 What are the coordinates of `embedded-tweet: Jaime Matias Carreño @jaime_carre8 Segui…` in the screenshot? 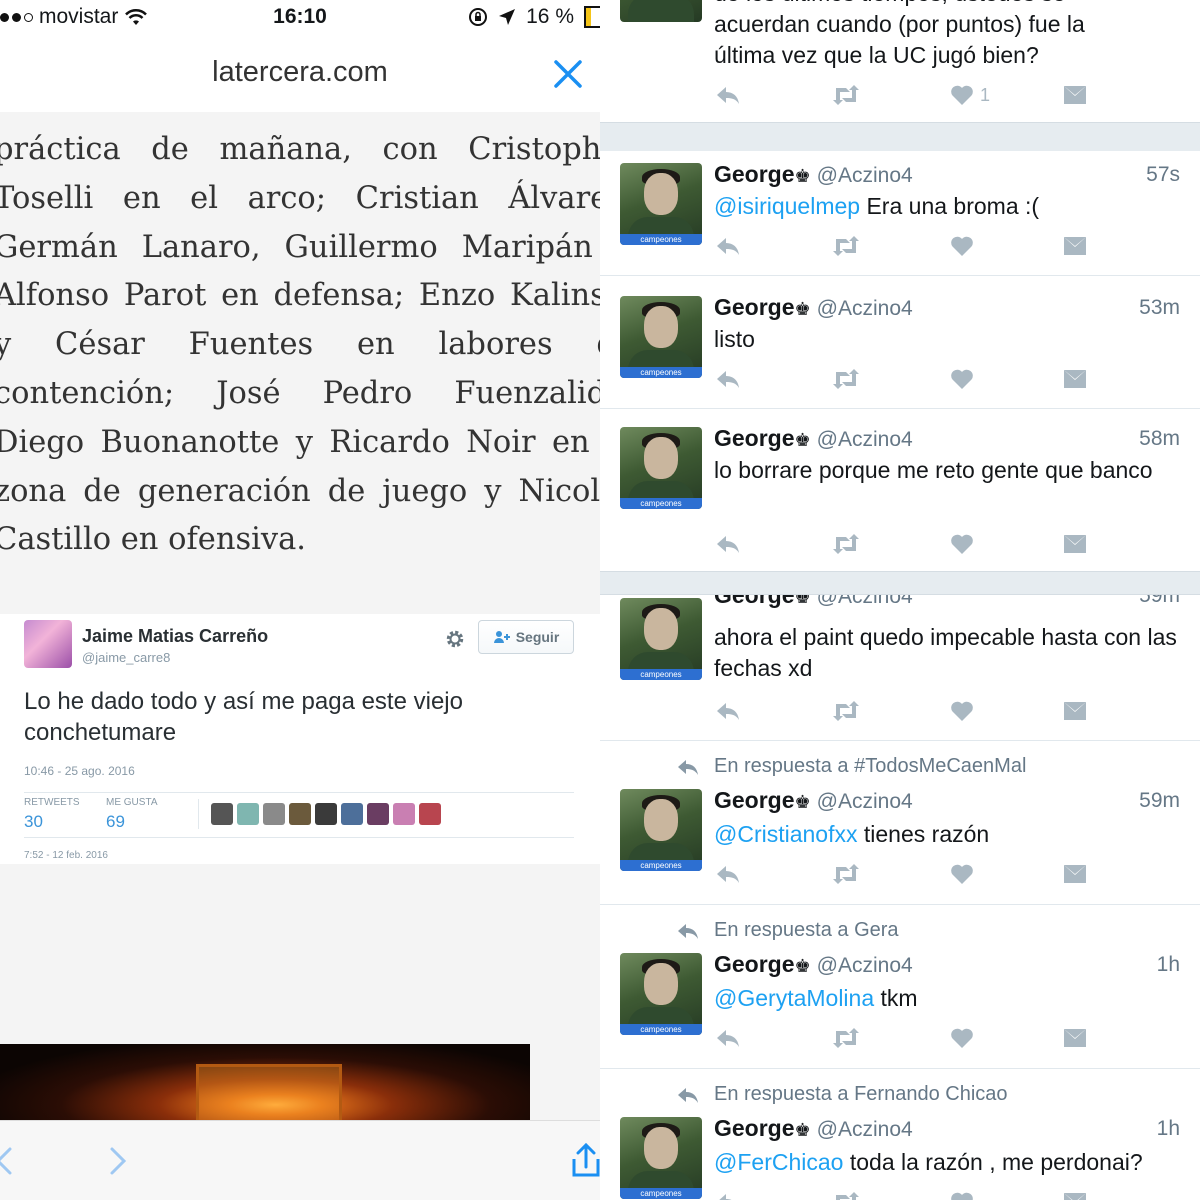 It's located at (300, 739).